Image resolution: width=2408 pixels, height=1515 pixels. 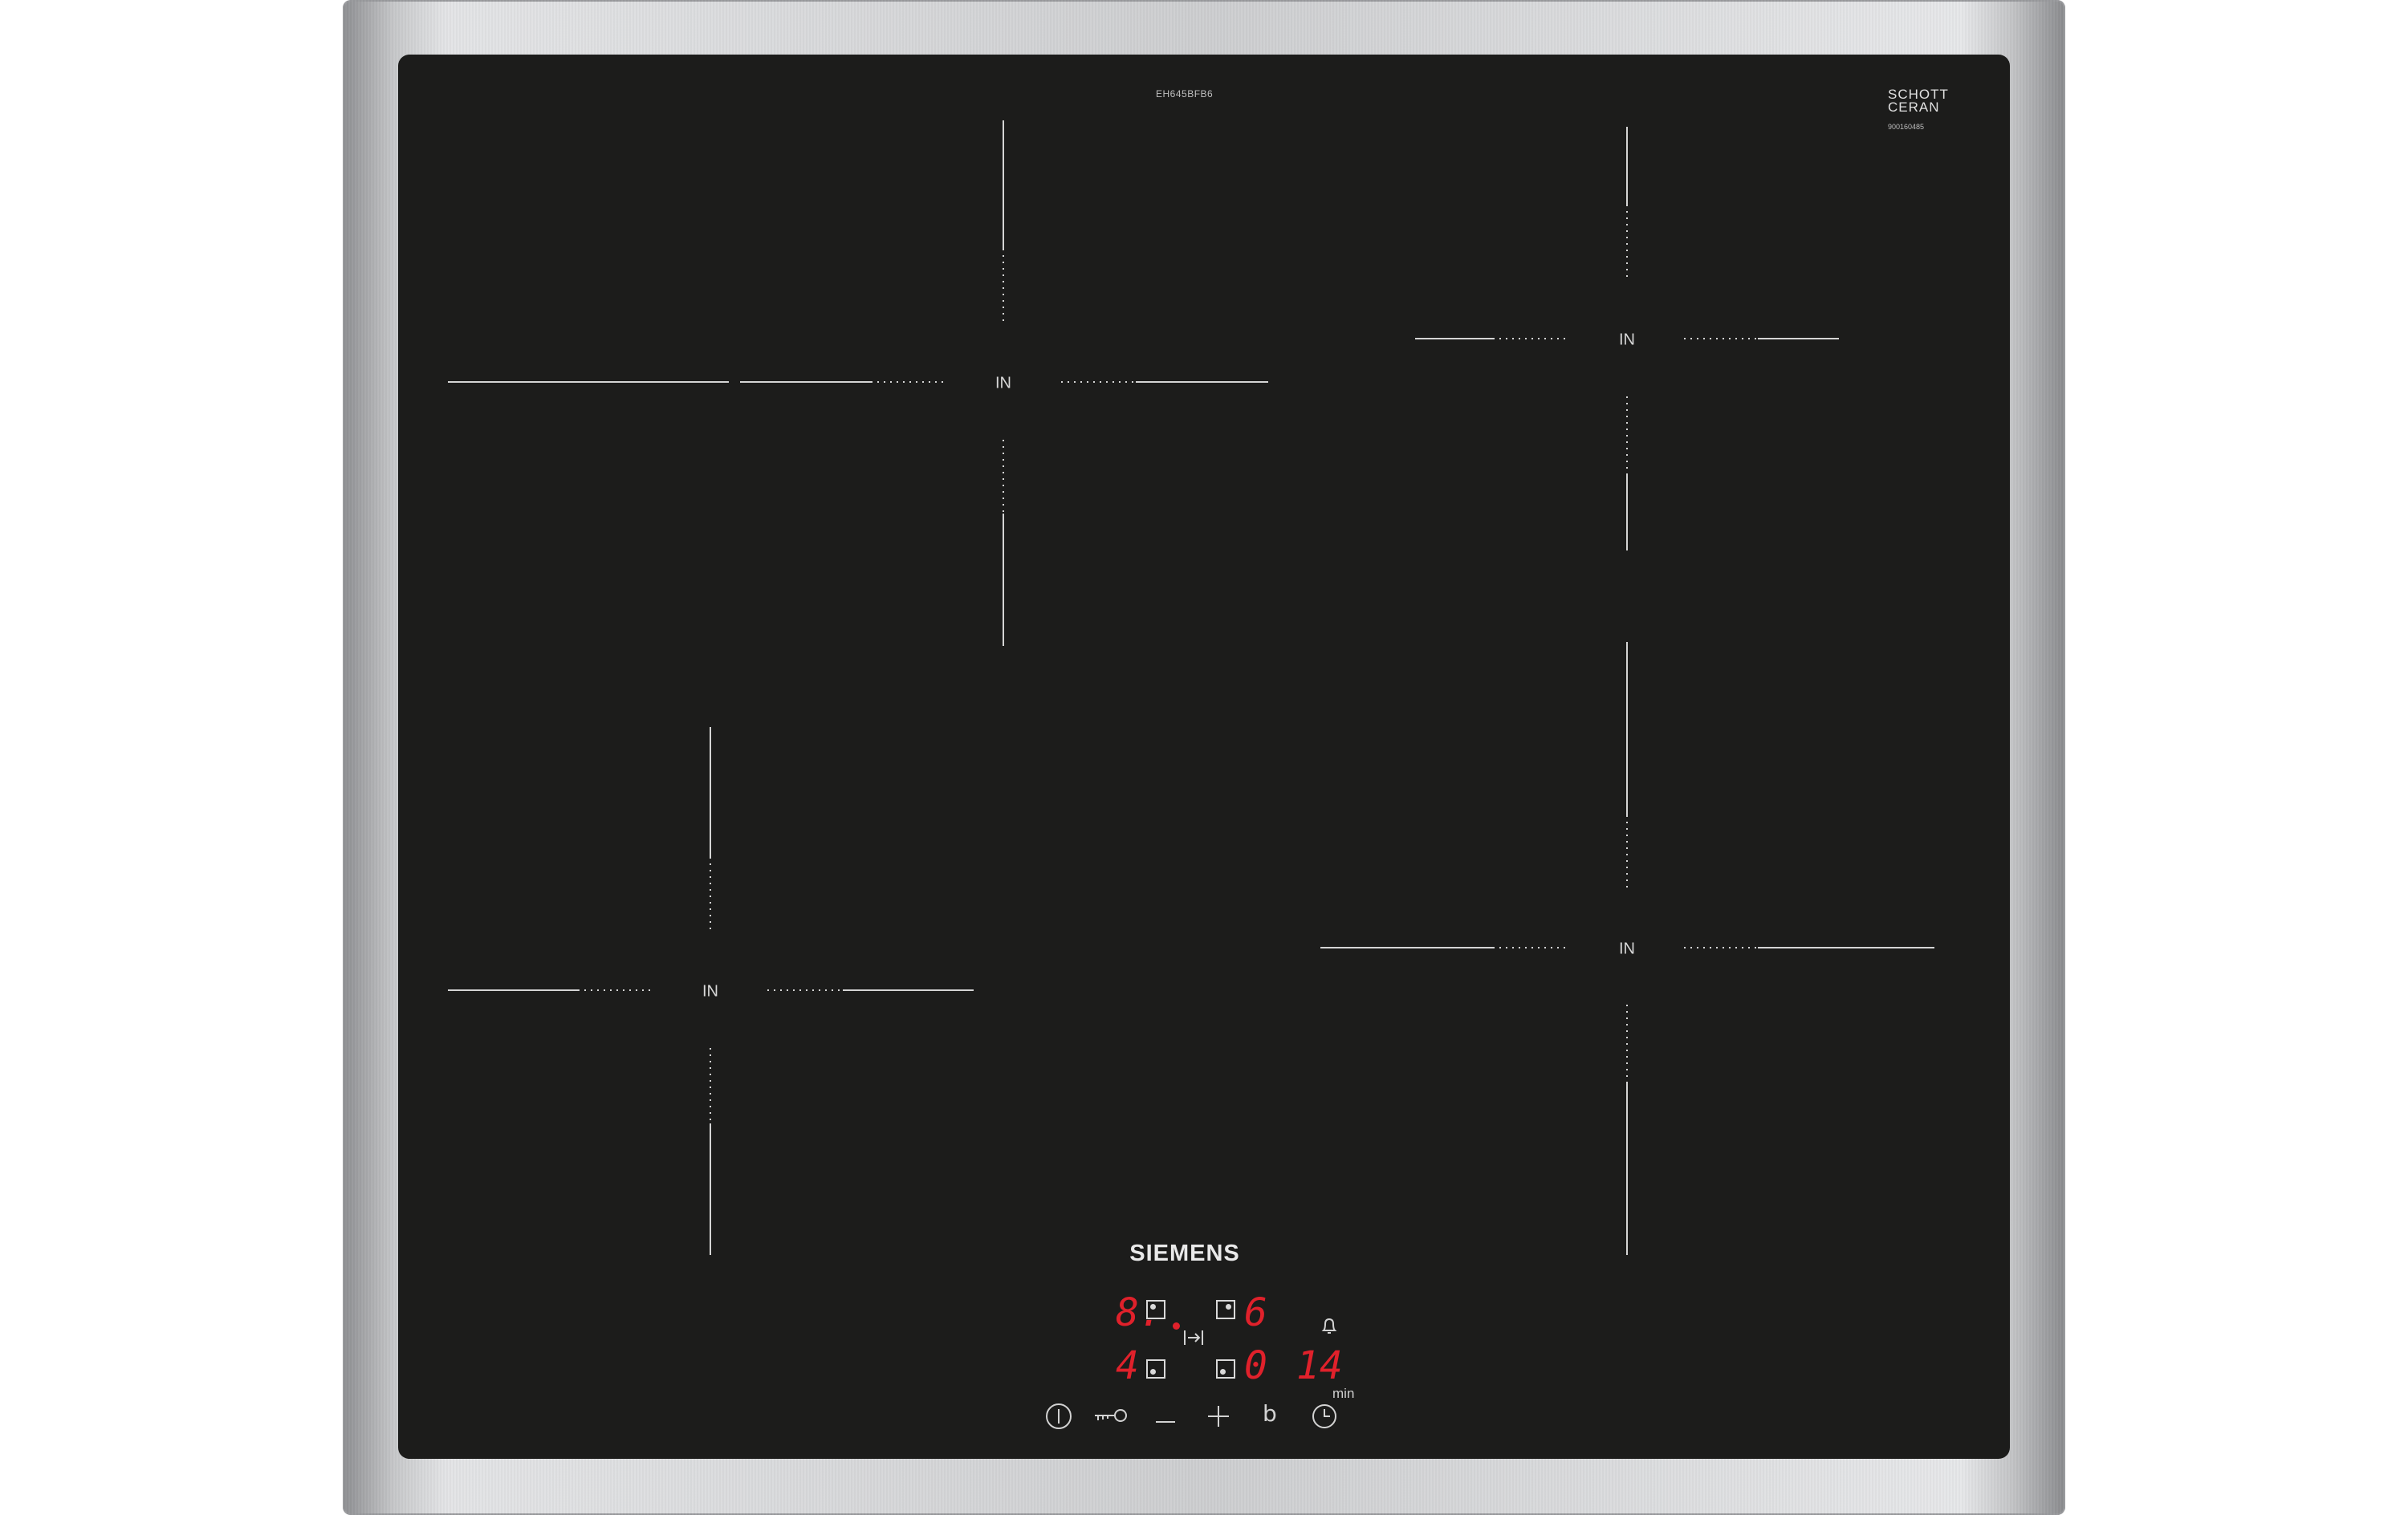 I want to click on timer-unit: min, so click(x=1343, y=1394).